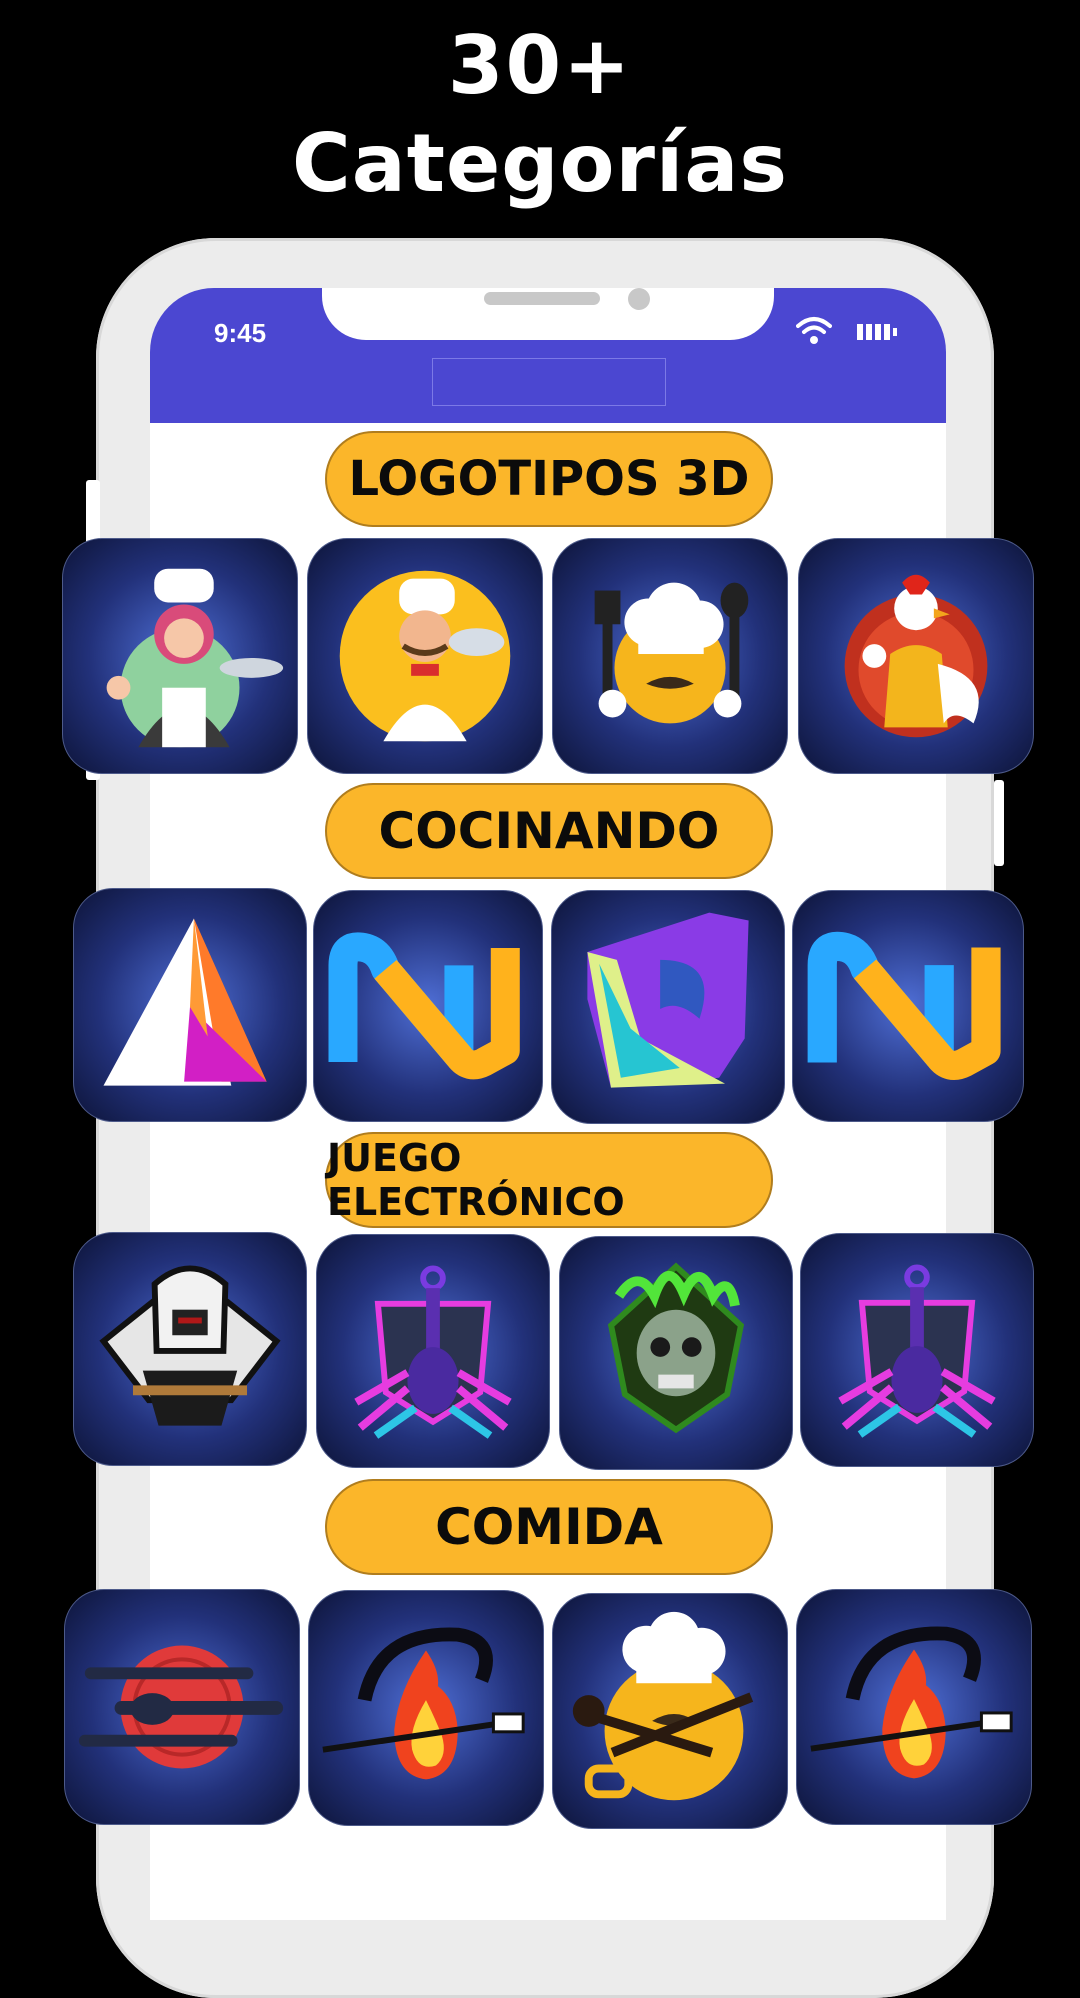 The image size is (1080, 1998). I want to click on headline-count: 30+, so click(540, 65).